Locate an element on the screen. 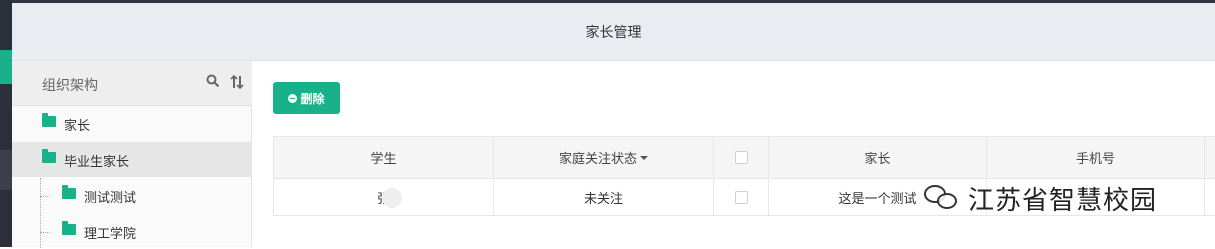  column-header-student: 学生 is located at coordinates (384, 157).